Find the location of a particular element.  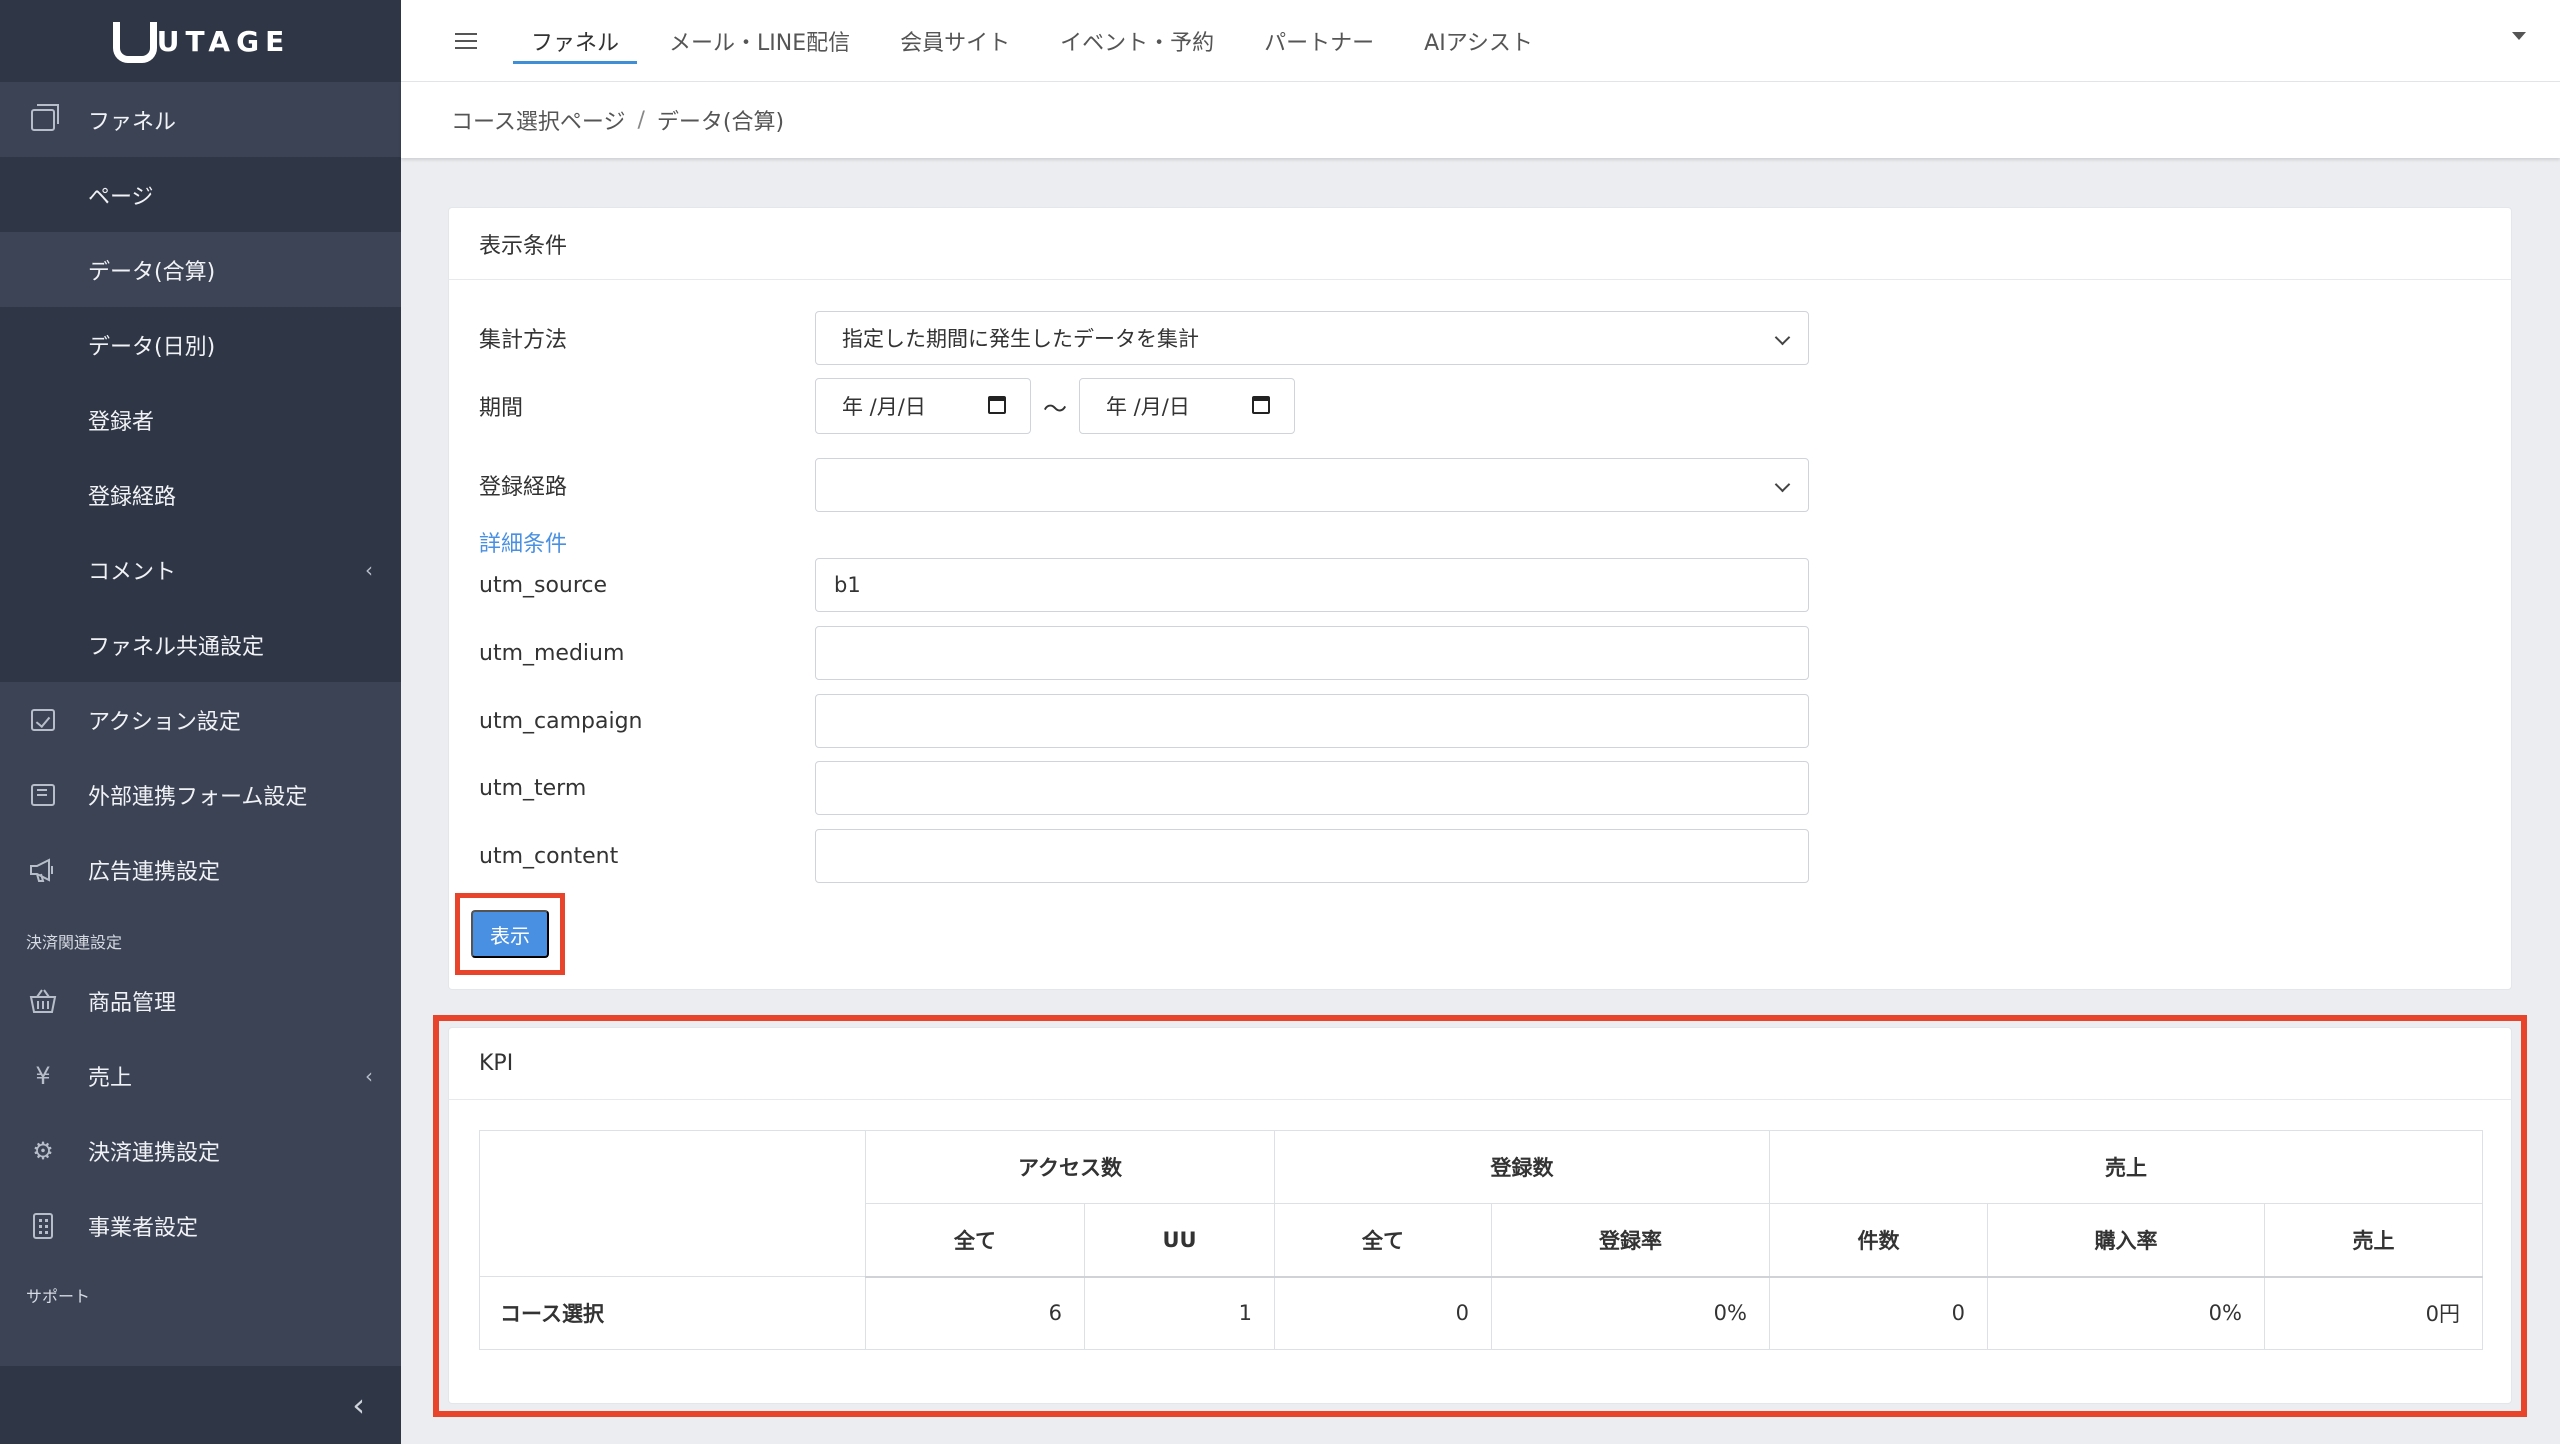

sidebar-item-external-form-settings: 外部連携フォーム設定 is located at coordinates (200, 794).